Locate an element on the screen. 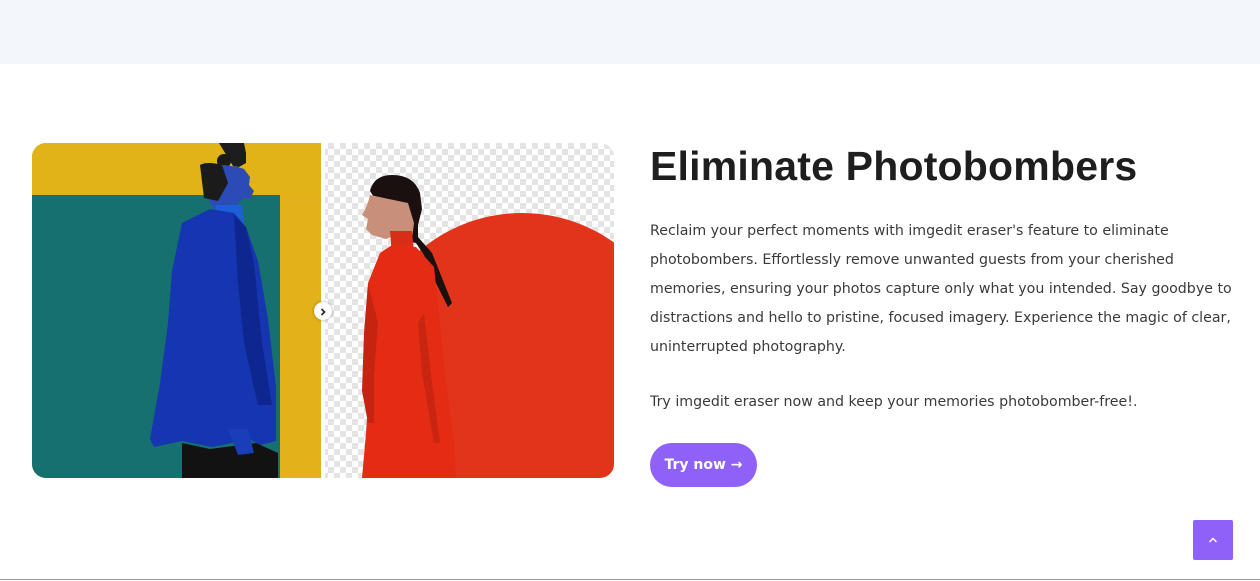  feature-title: Eliminate Photobombers is located at coordinates (894, 166).